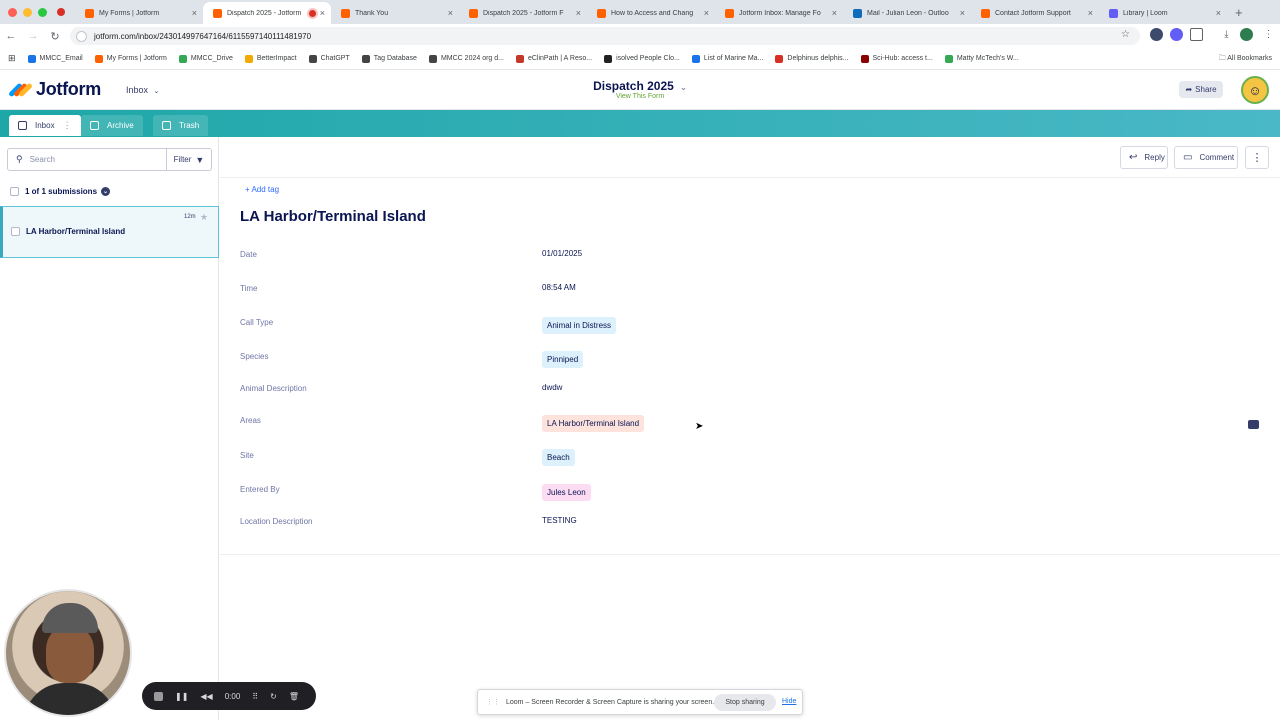 Image resolution: width=1280 pixels, height=720 pixels. I want to click on share-button: ➦ Share, so click(1201, 89).